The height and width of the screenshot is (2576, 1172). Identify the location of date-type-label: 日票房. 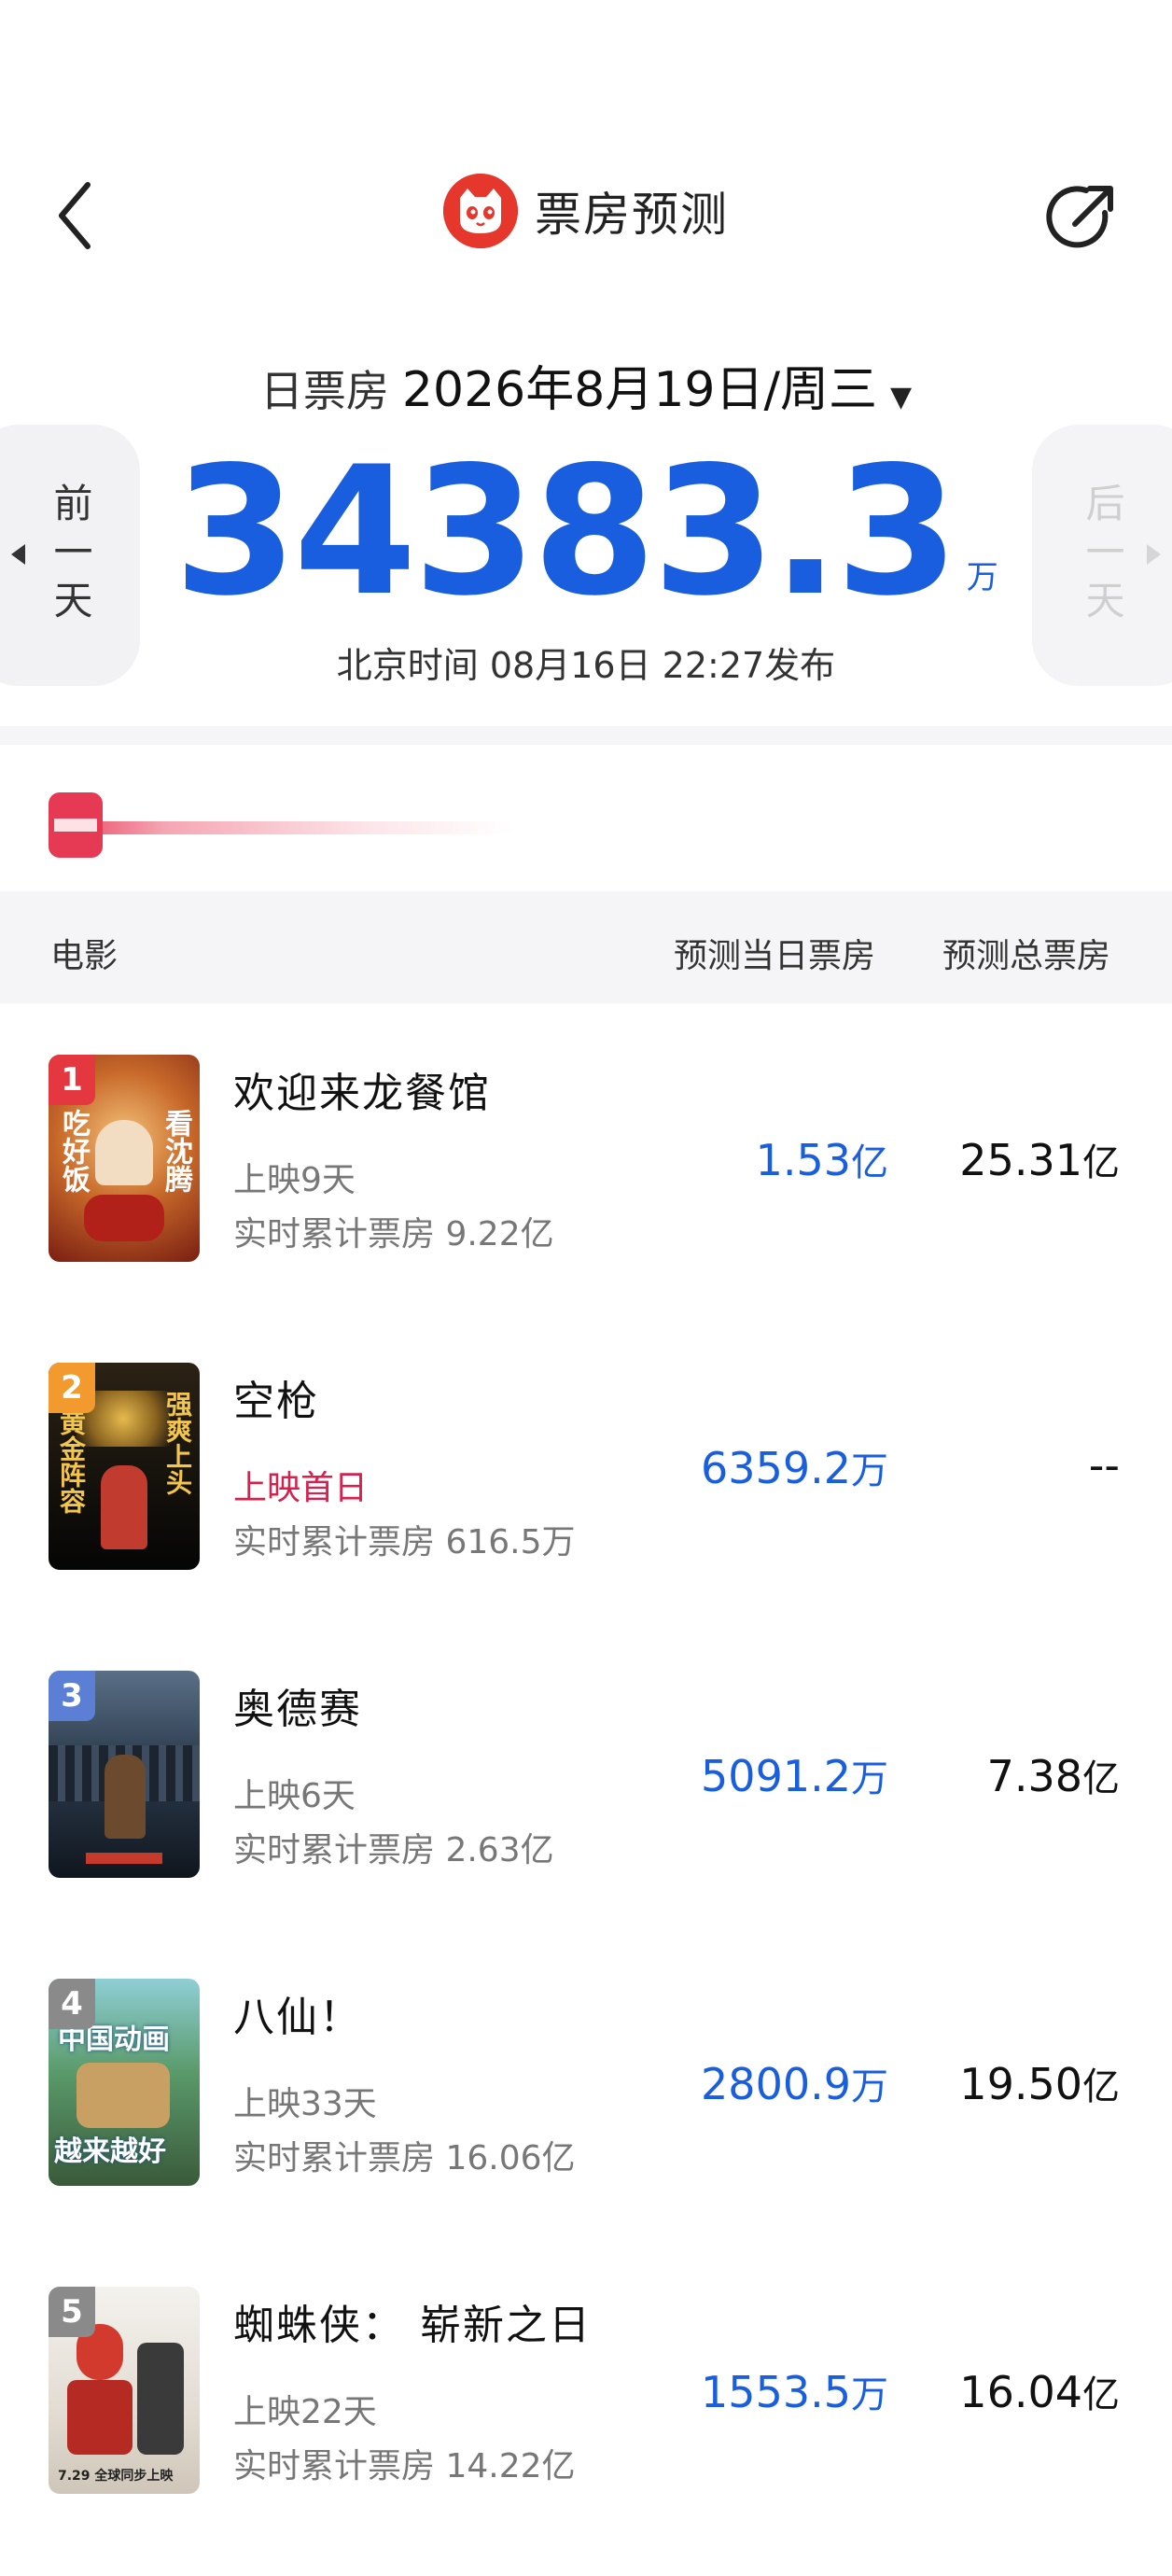
(324, 391).